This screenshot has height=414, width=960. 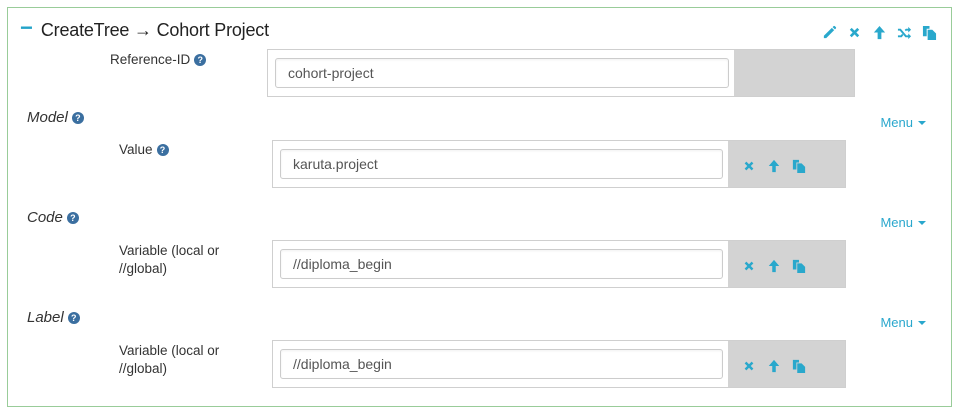 What do you see at coordinates (501, 364) in the screenshot?
I see `label-variable-input: //diploma_begin` at bounding box center [501, 364].